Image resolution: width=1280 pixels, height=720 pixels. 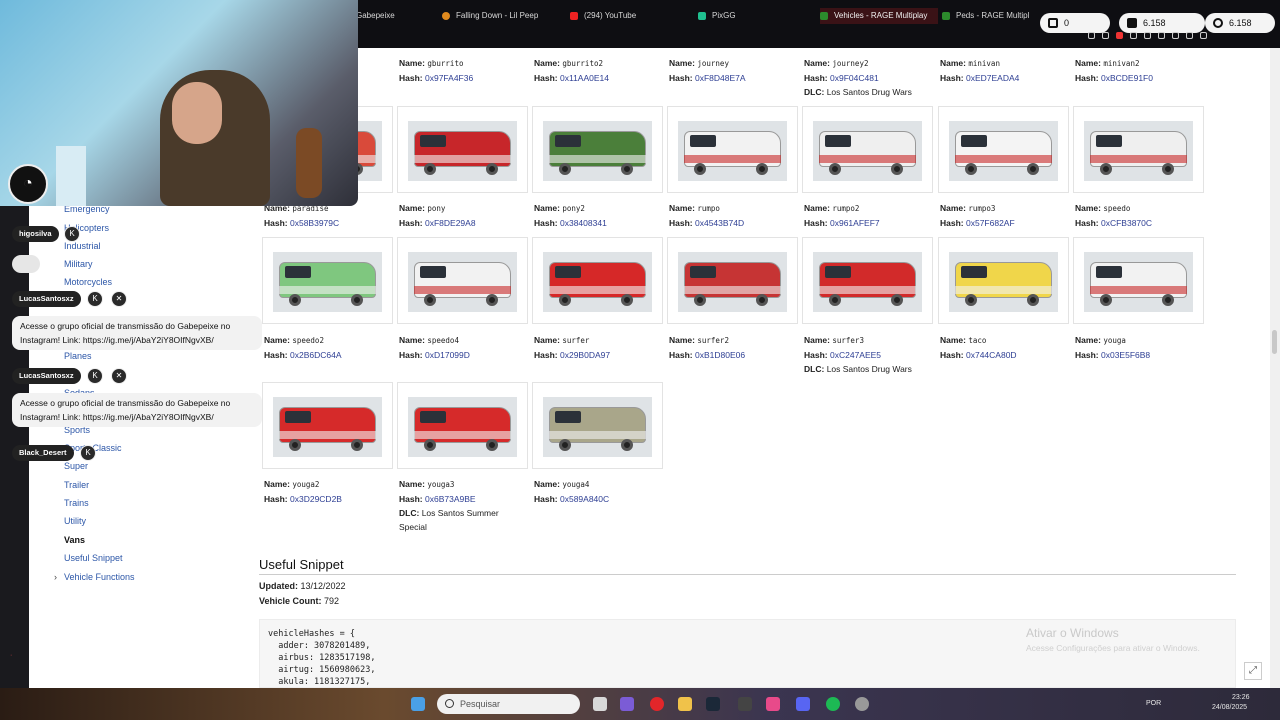 I want to click on vehicle-hash: 0x4543B74D, so click(x=720, y=223).